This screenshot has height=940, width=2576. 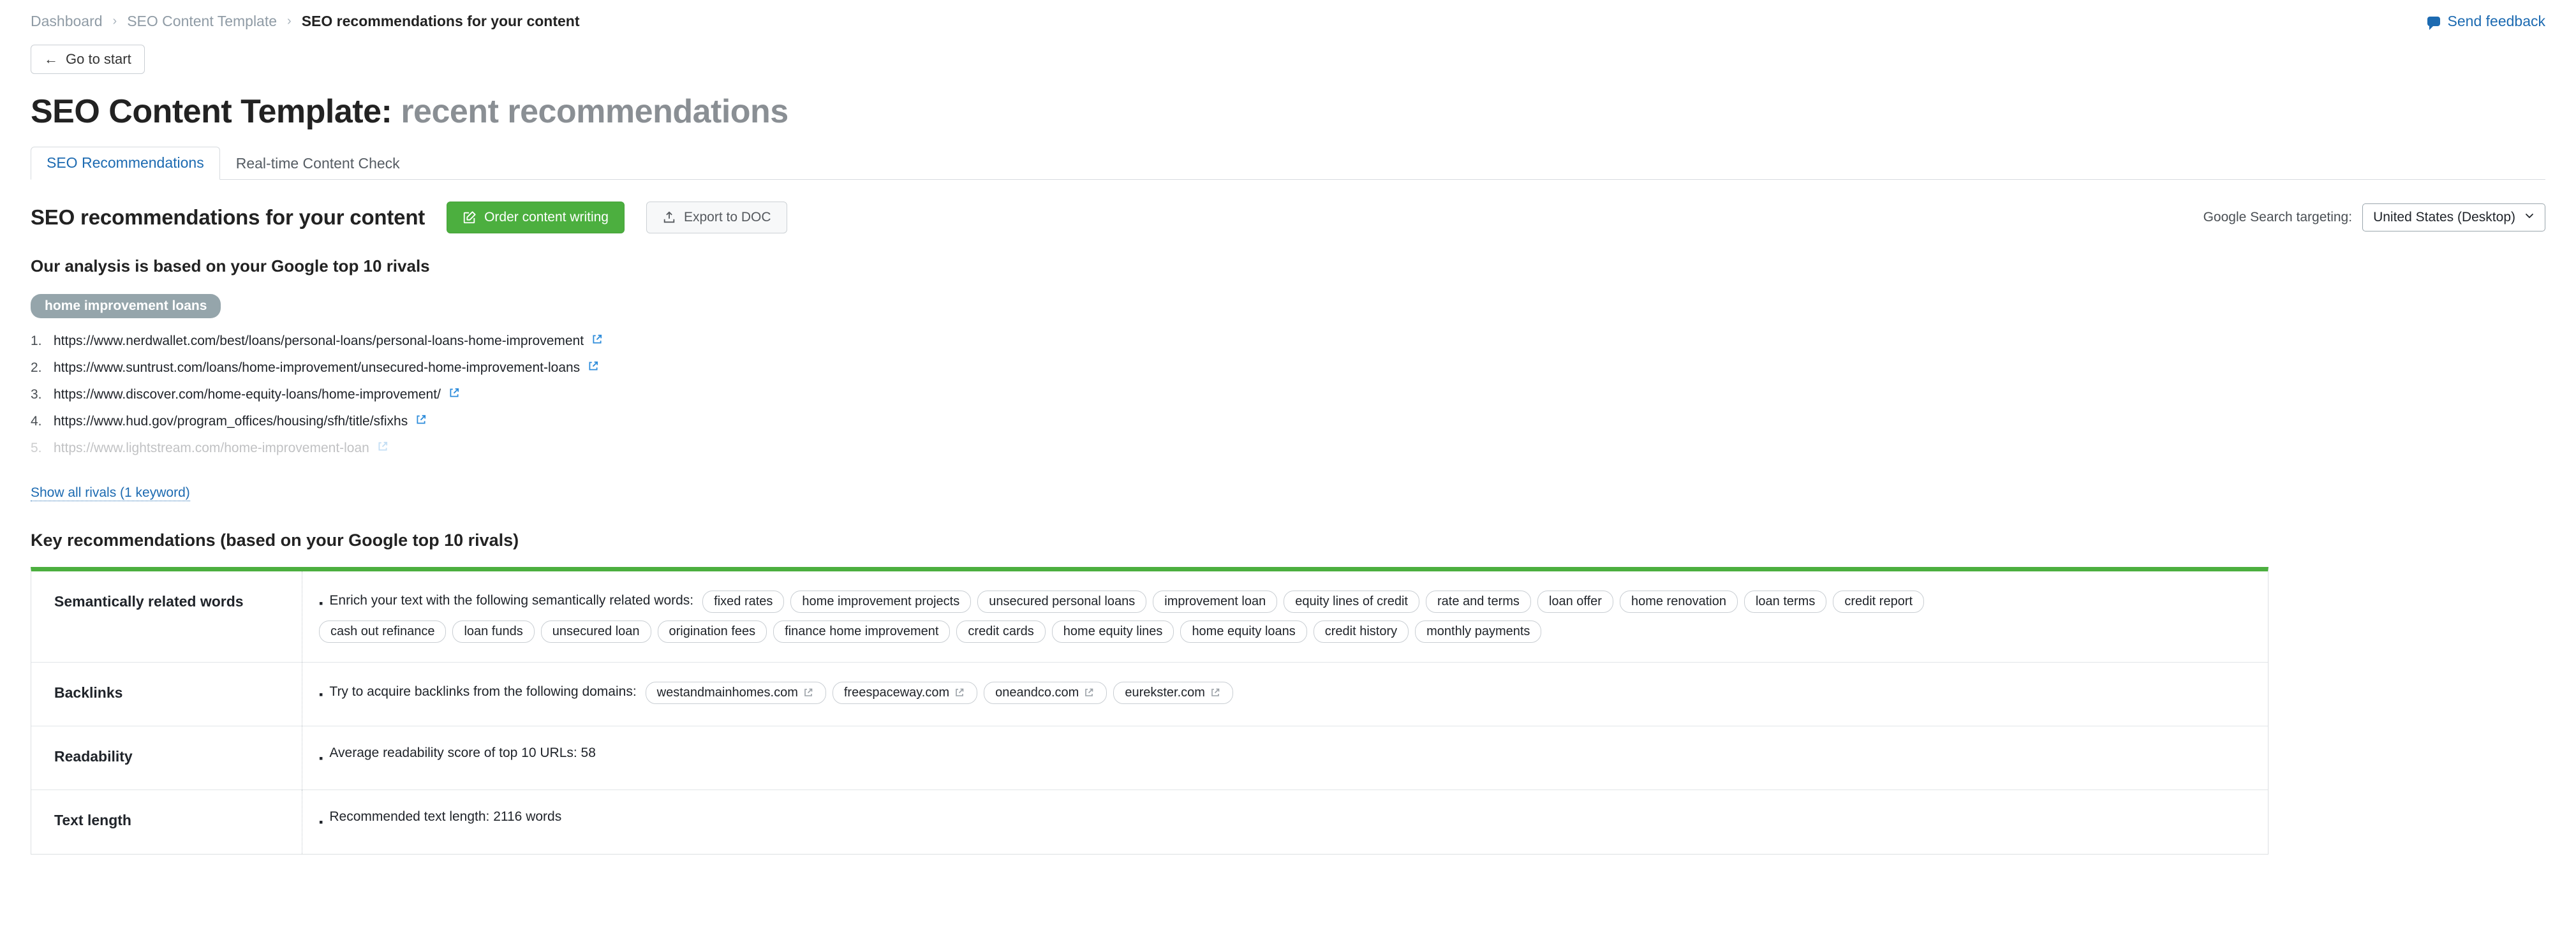 I want to click on domain-chip: westandmainhomes.com, so click(x=735, y=693).